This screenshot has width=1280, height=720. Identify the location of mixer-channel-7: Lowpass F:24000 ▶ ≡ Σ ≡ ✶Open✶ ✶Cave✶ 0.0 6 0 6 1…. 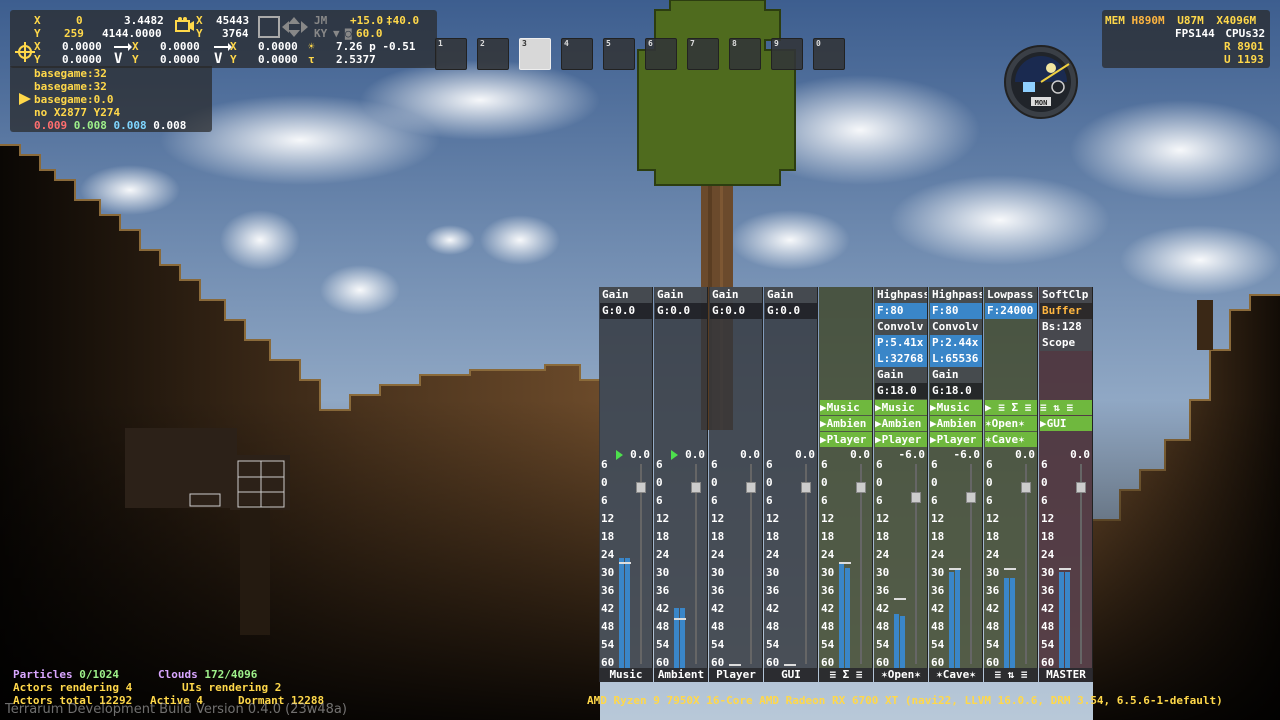
(1011, 484).